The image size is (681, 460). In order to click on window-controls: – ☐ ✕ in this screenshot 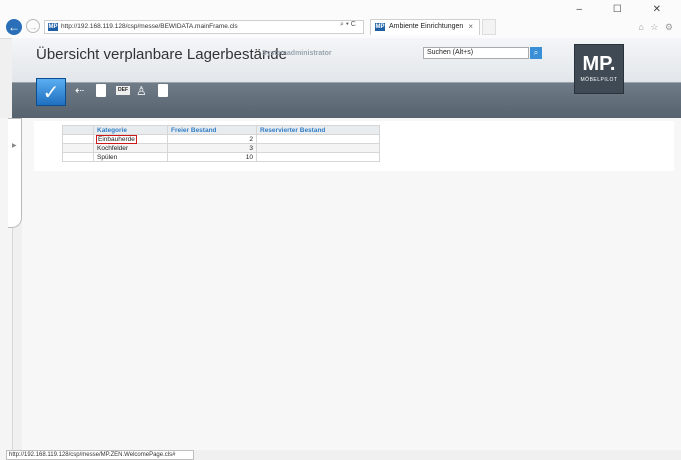, I will do `click(626, 9)`.